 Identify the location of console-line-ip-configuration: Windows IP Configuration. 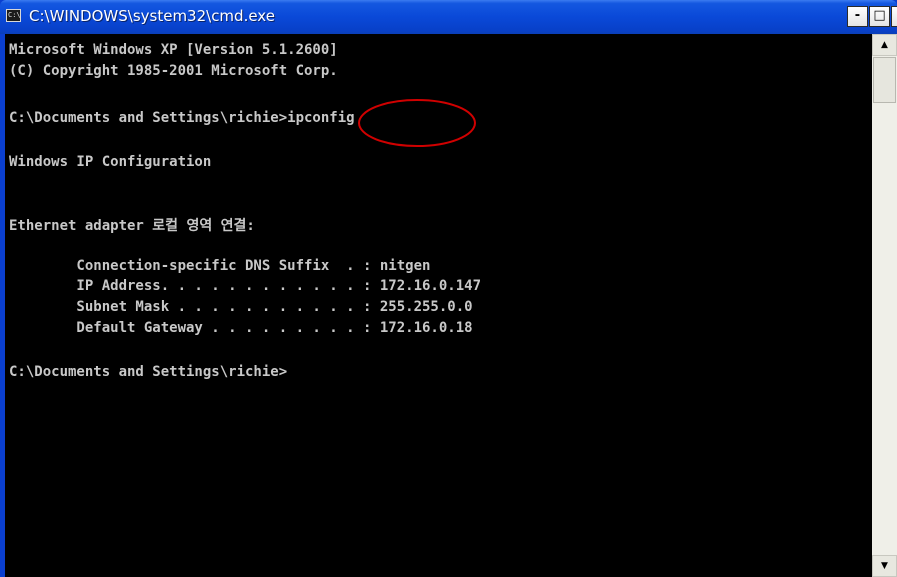
(110, 162).